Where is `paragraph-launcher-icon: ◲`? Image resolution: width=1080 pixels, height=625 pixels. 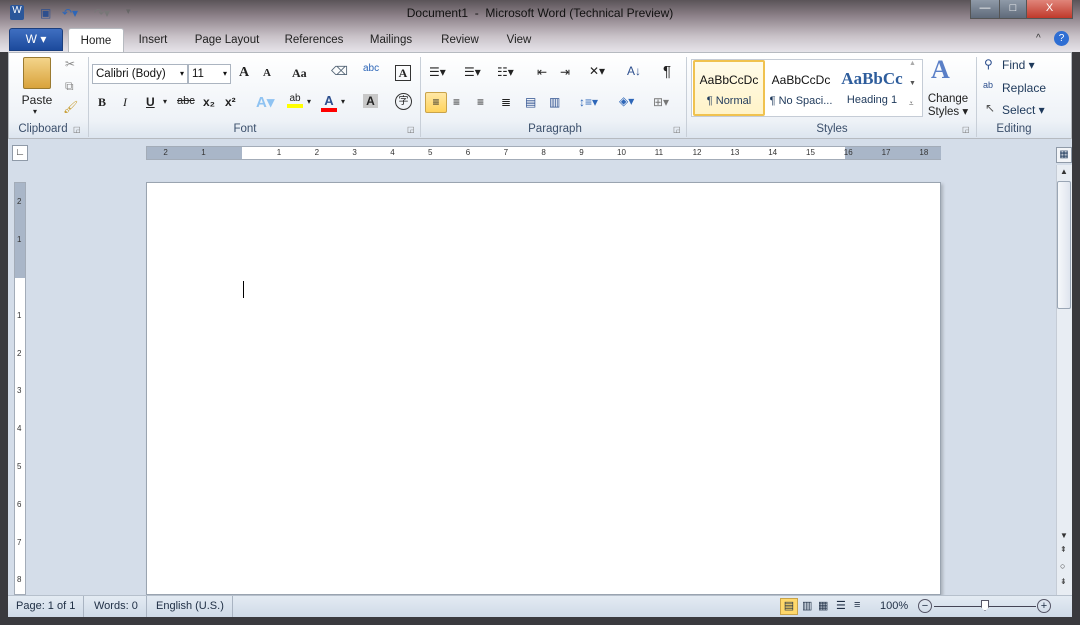 paragraph-launcher-icon: ◲ is located at coordinates (677, 129).